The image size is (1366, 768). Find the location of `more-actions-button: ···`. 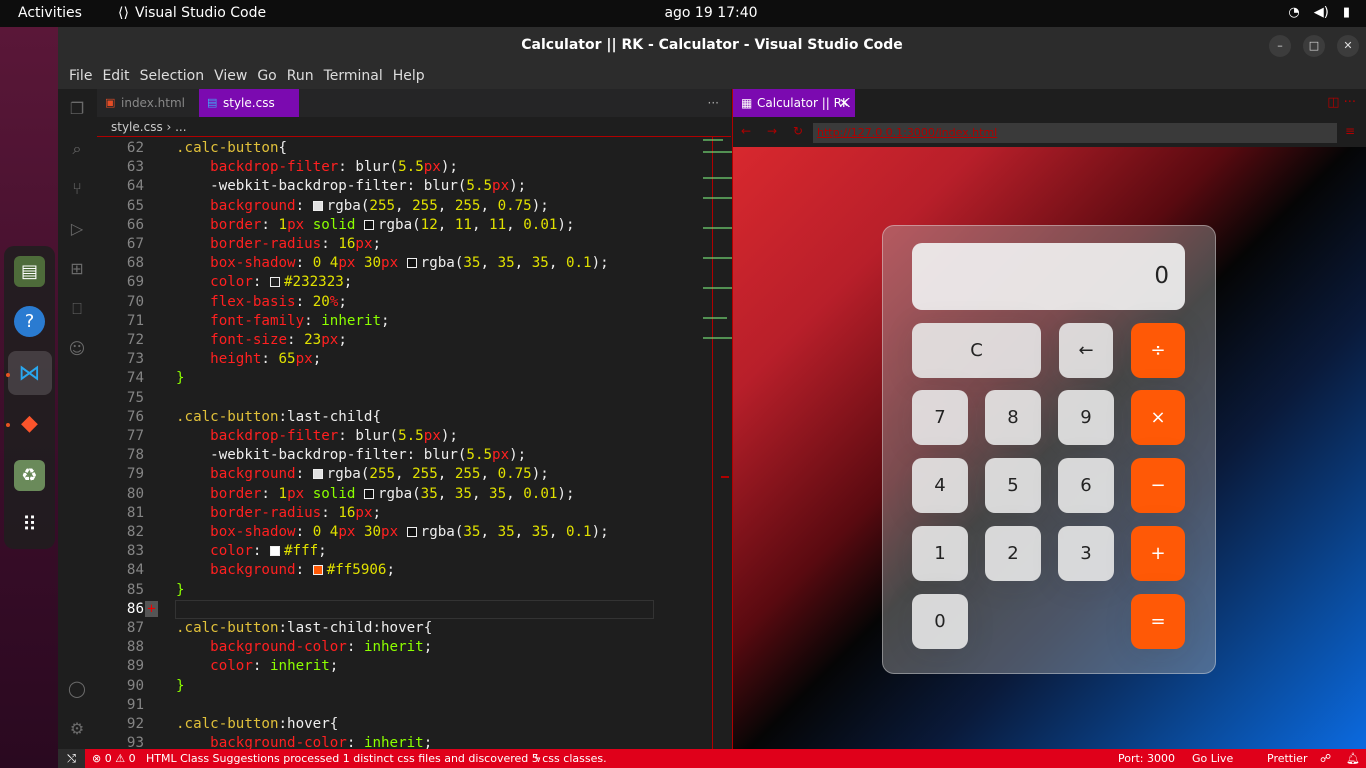

more-actions-button: ··· is located at coordinates (713, 103).